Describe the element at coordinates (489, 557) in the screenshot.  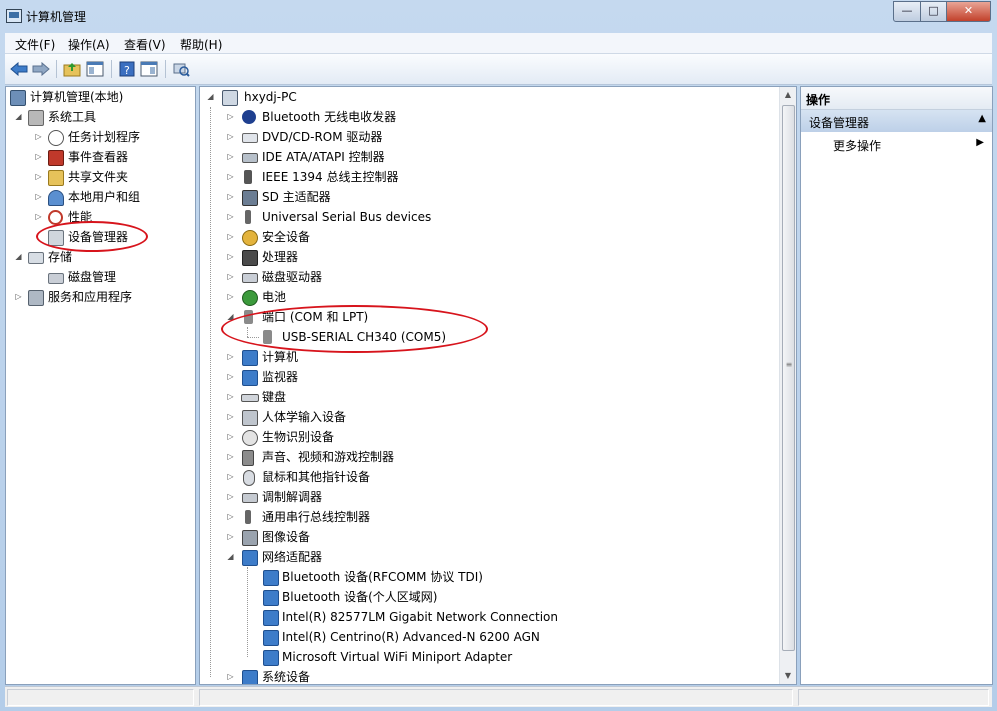
I see `device-category-network: ◢ 网络适配器` at that location.